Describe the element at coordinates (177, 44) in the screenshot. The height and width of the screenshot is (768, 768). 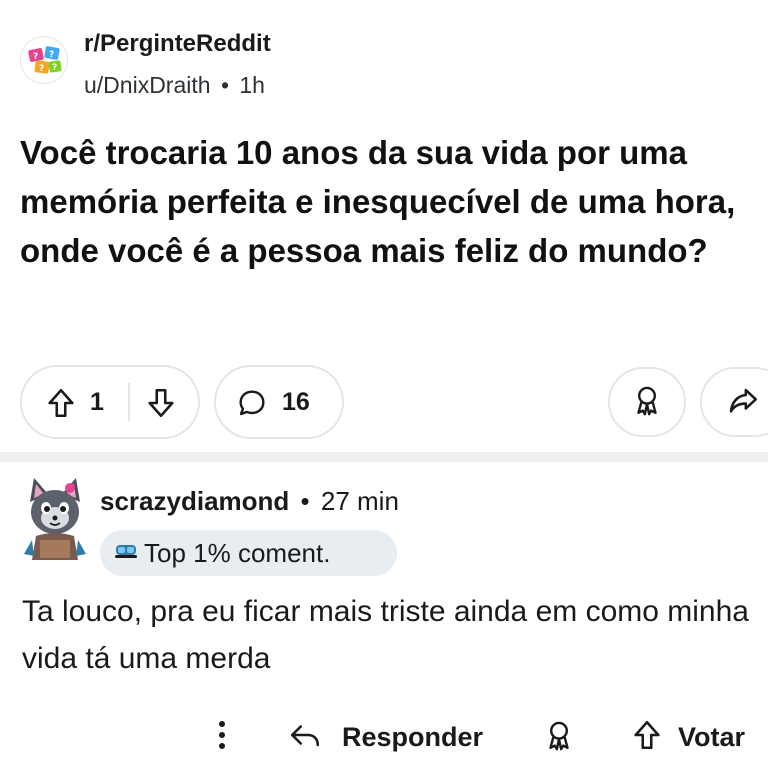
I see `subreddit-name: r/PerginteReddit` at that location.